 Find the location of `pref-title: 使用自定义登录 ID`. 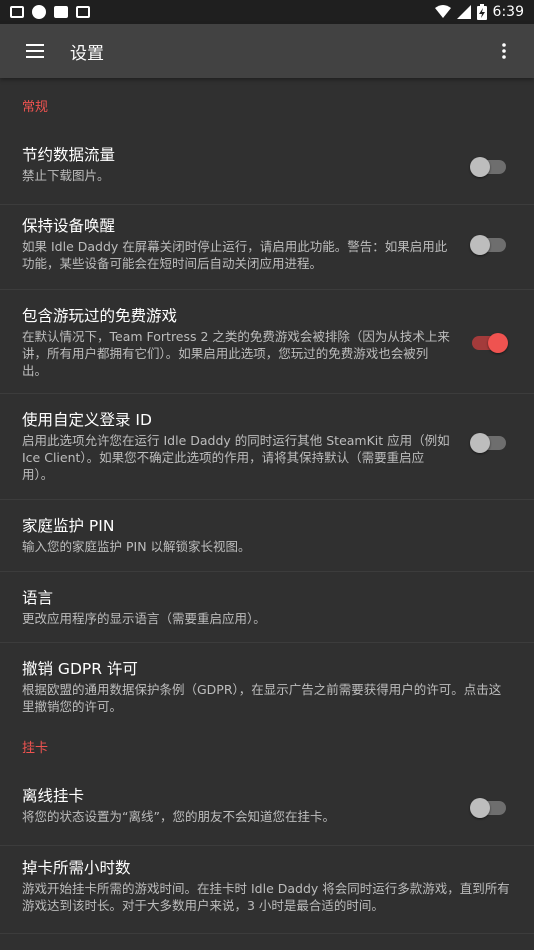

pref-title: 使用自定义登录 ID is located at coordinates (87, 420).